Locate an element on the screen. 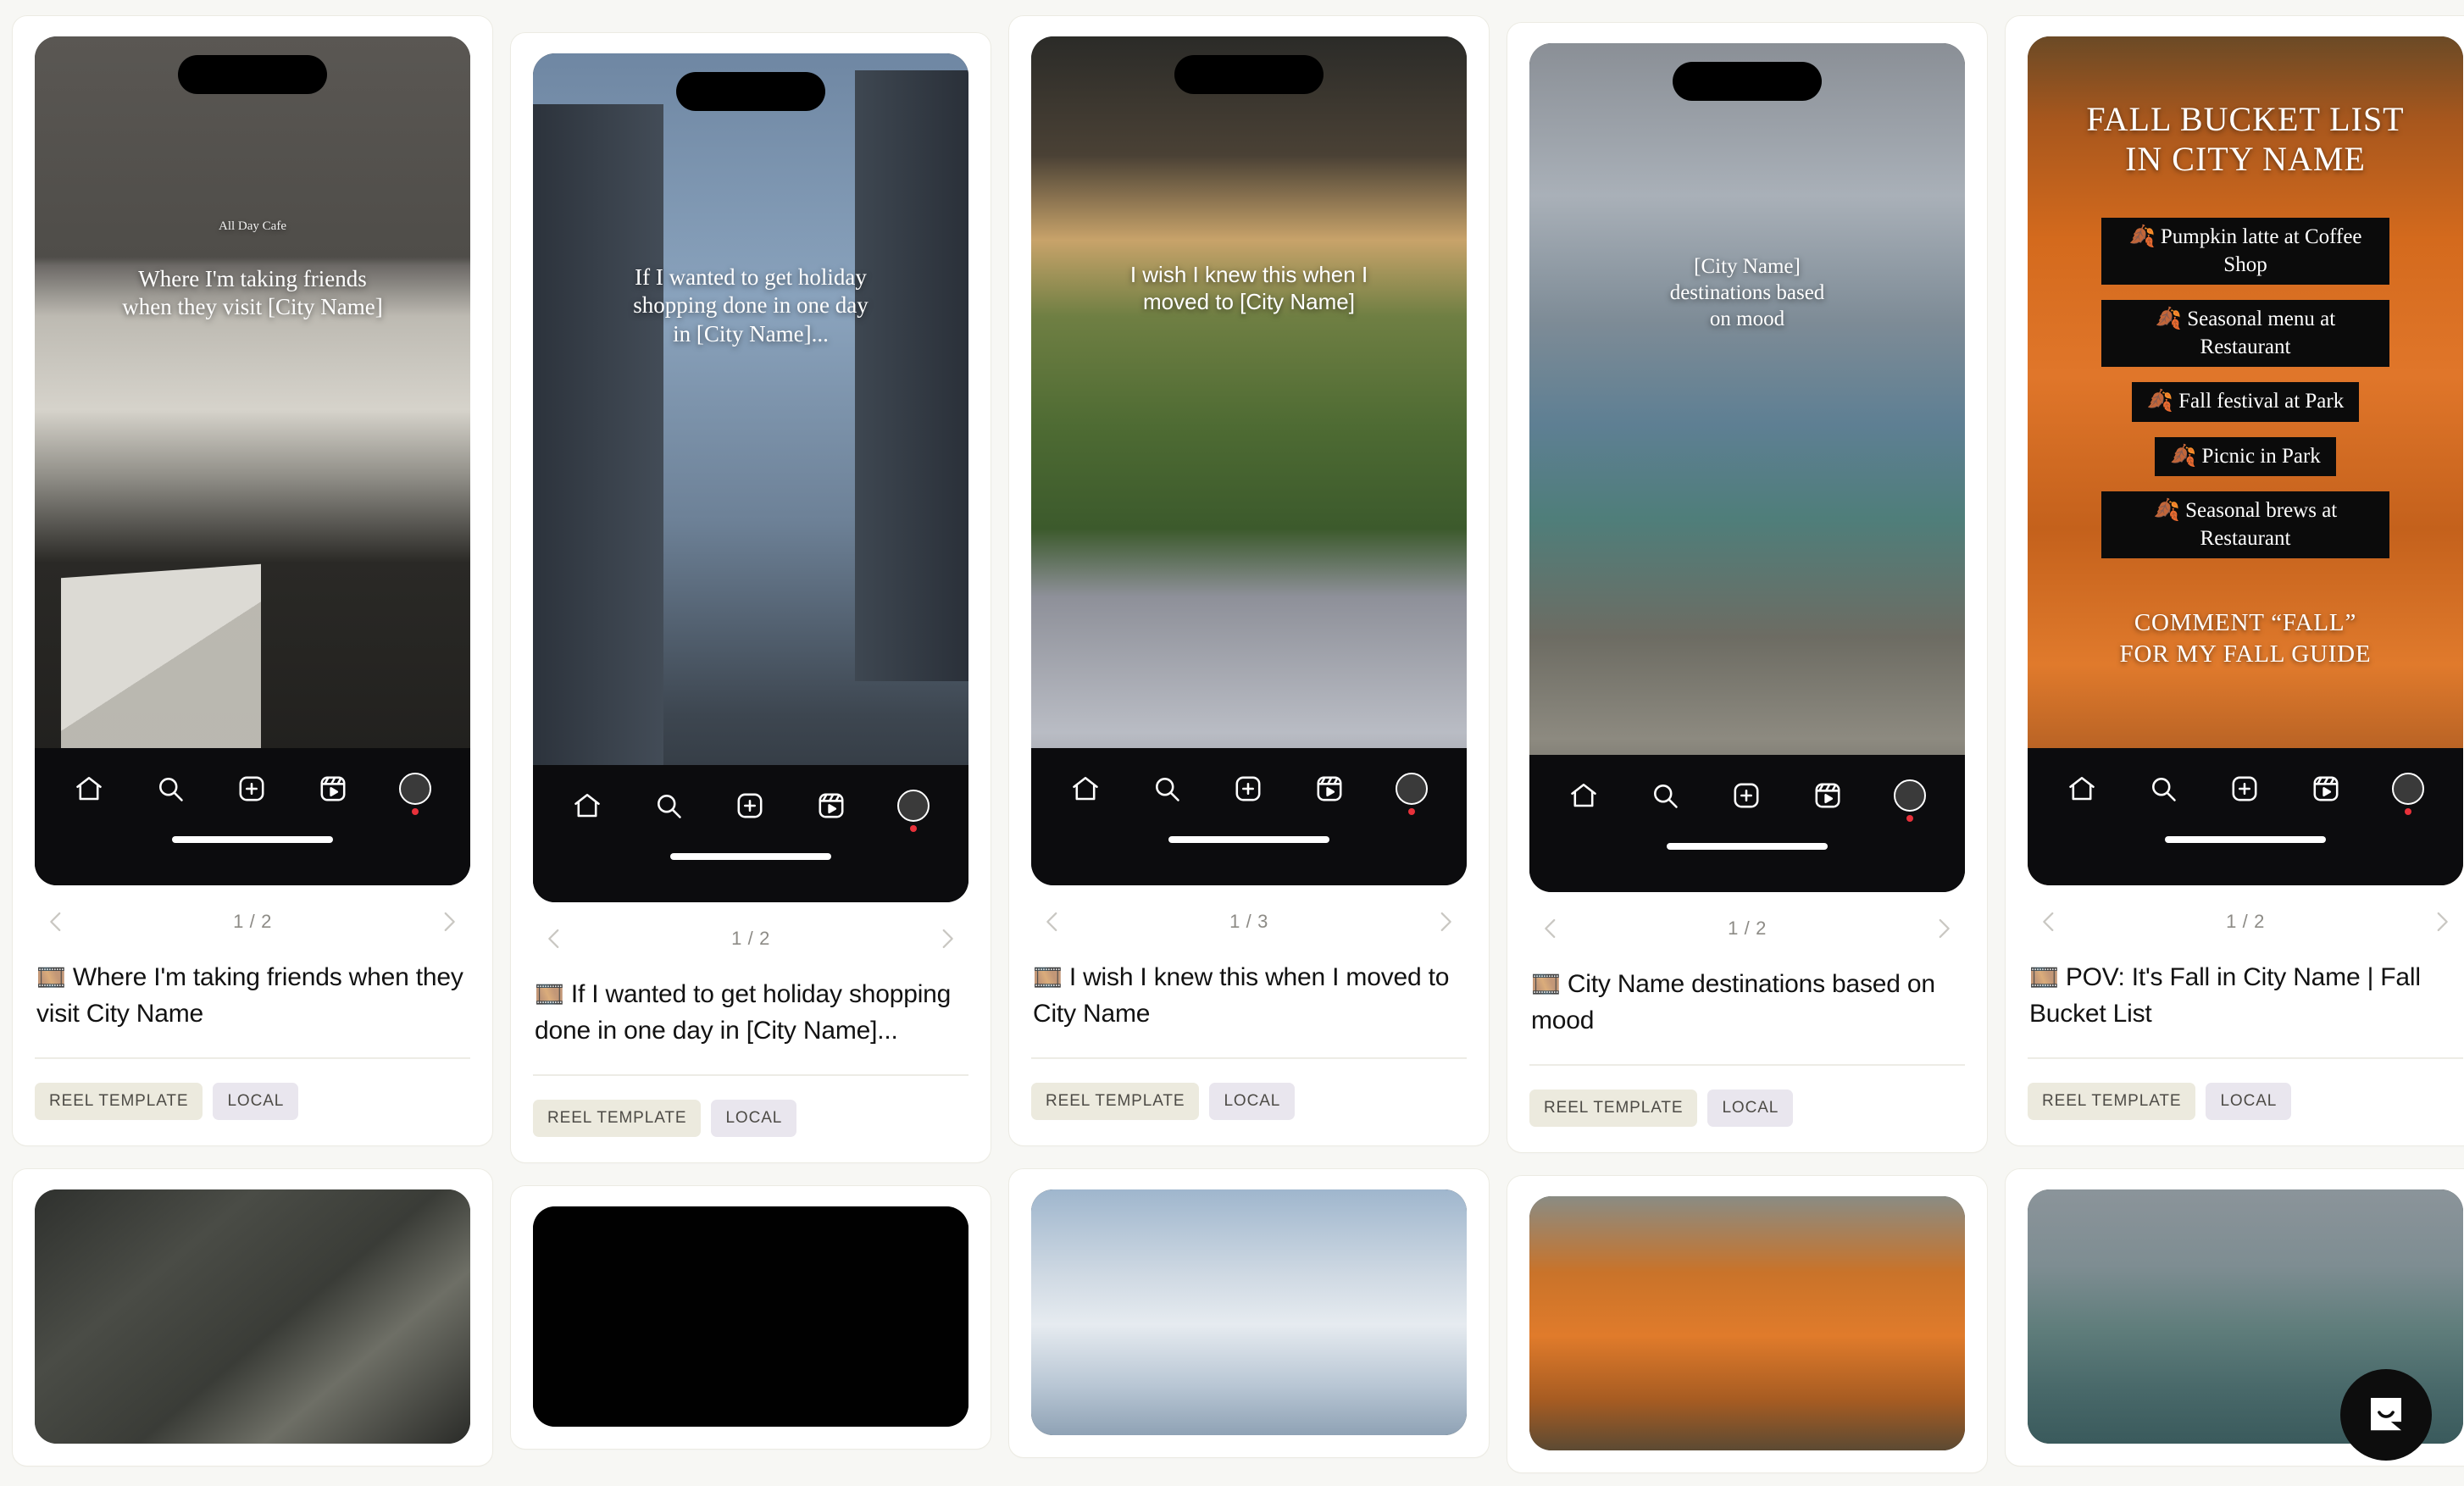  overlay-sign: All Day Cafe is located at coordinates (253, 226).